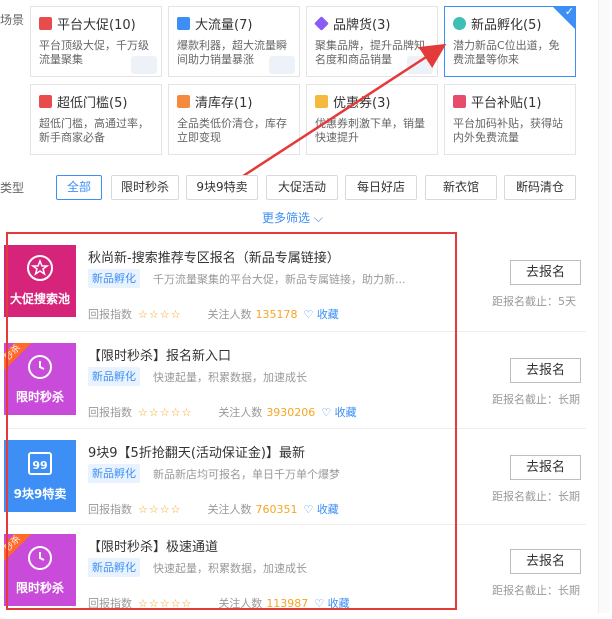 This screenshot has width=612, height=619. I want to click on followers-count: 113987, so click(287, 603).